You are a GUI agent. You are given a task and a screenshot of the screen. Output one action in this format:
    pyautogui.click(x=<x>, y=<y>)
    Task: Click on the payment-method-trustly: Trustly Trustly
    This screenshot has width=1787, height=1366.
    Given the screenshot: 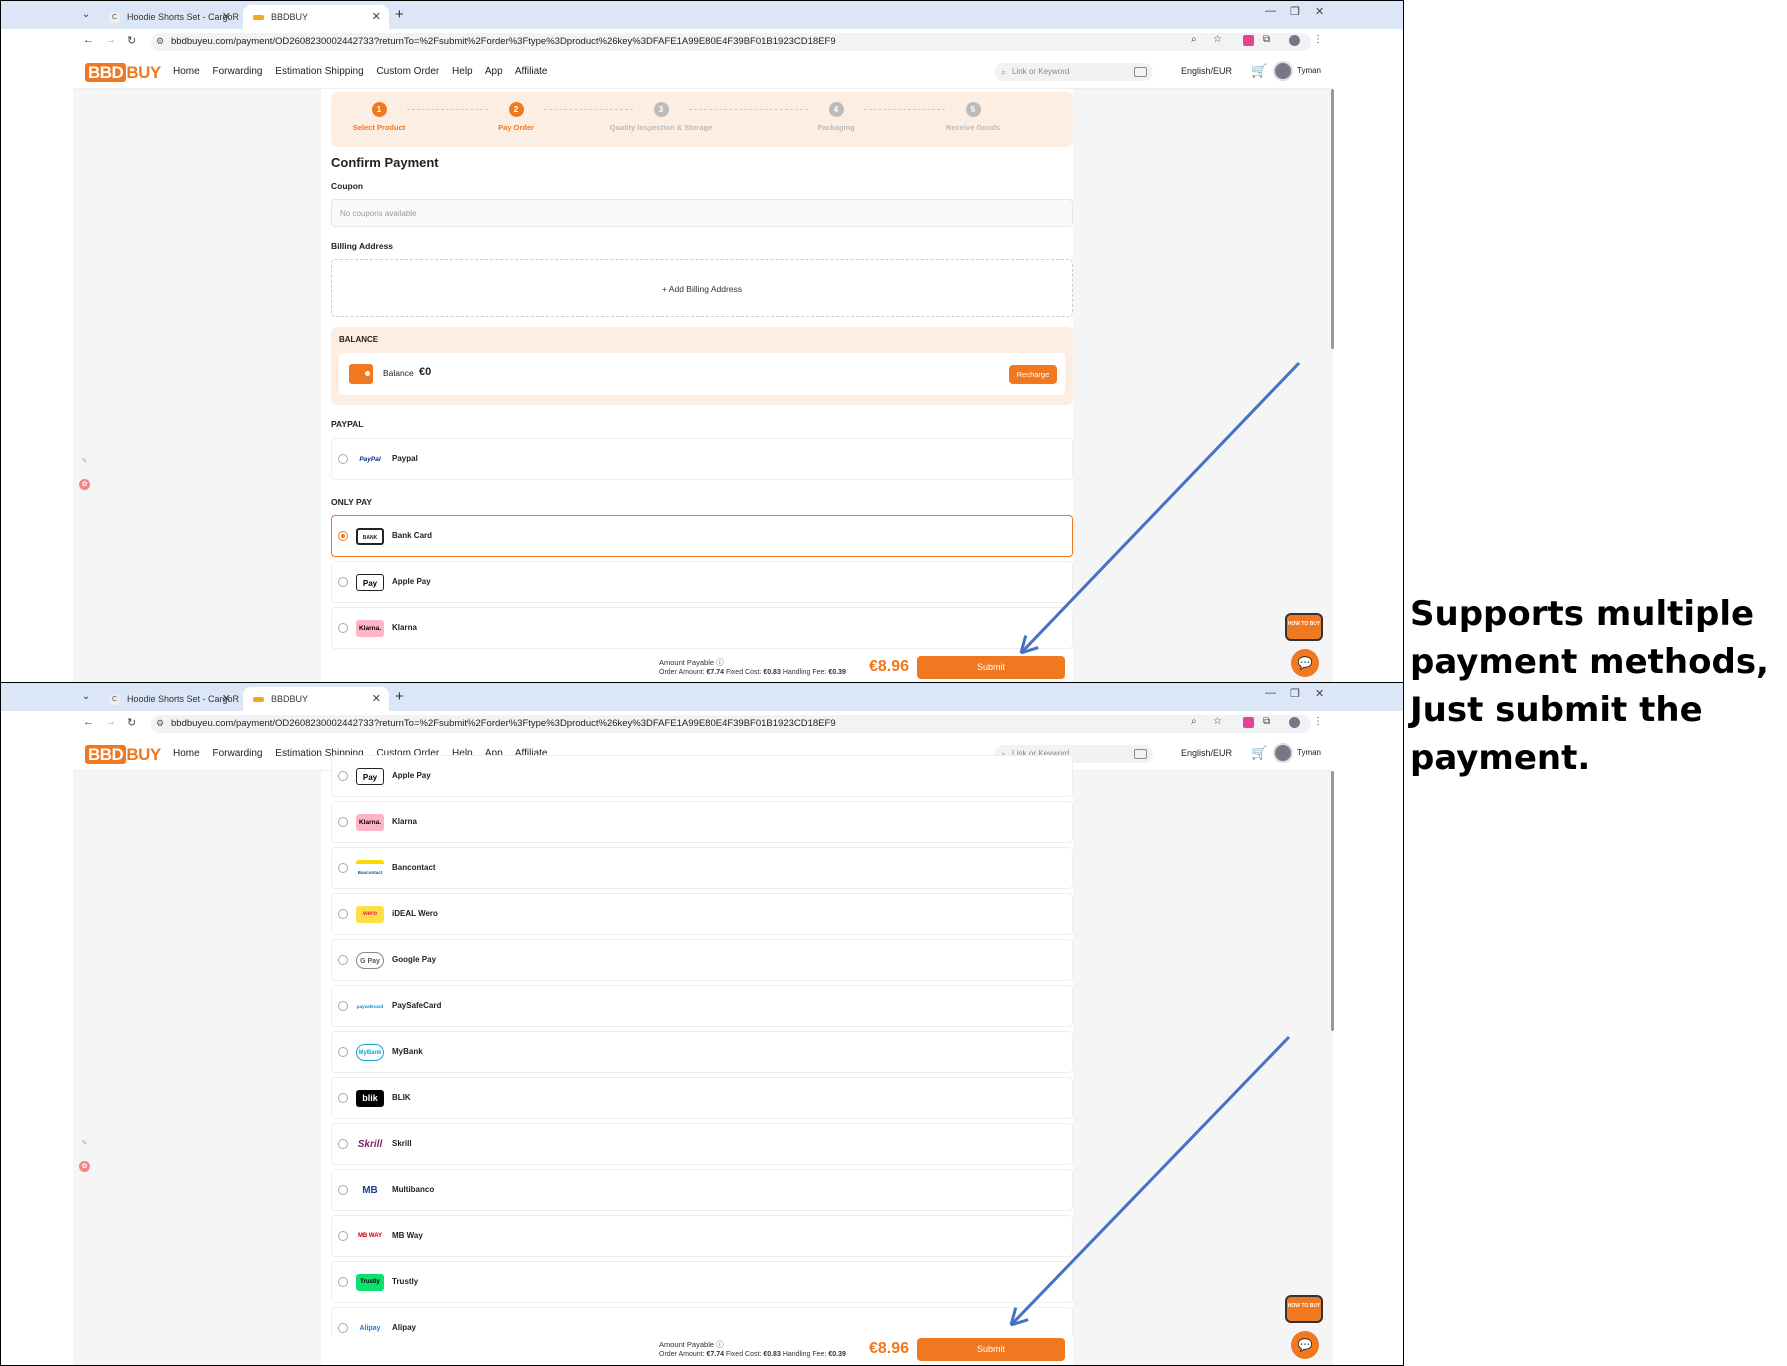 What is the action you would take?
    pyautogui.click(x=702, y=1282)
    